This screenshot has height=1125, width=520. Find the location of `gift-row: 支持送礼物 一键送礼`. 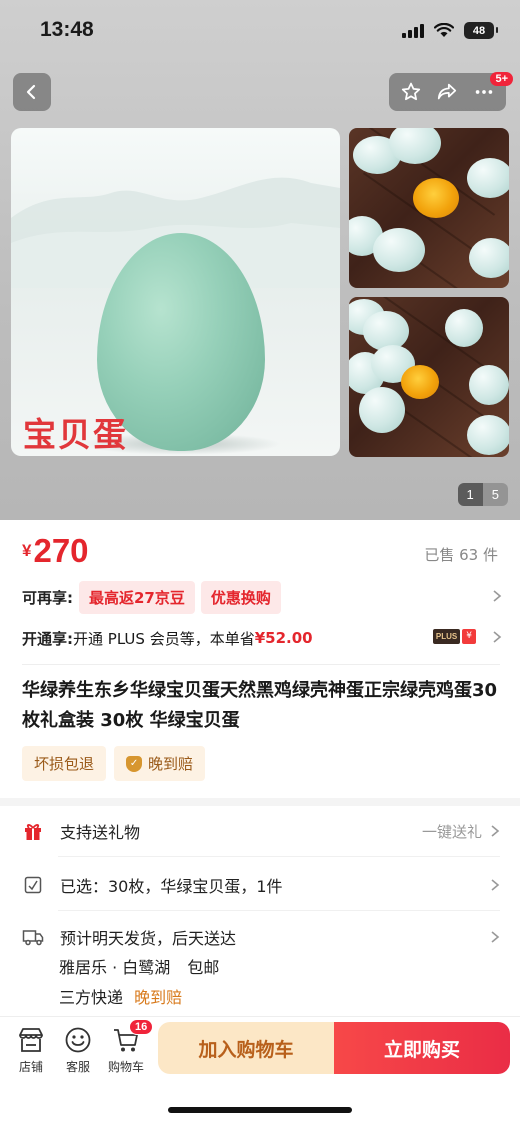

gift-row: 支持送礼物 一键送礼 is located at coordinates (261, 831).